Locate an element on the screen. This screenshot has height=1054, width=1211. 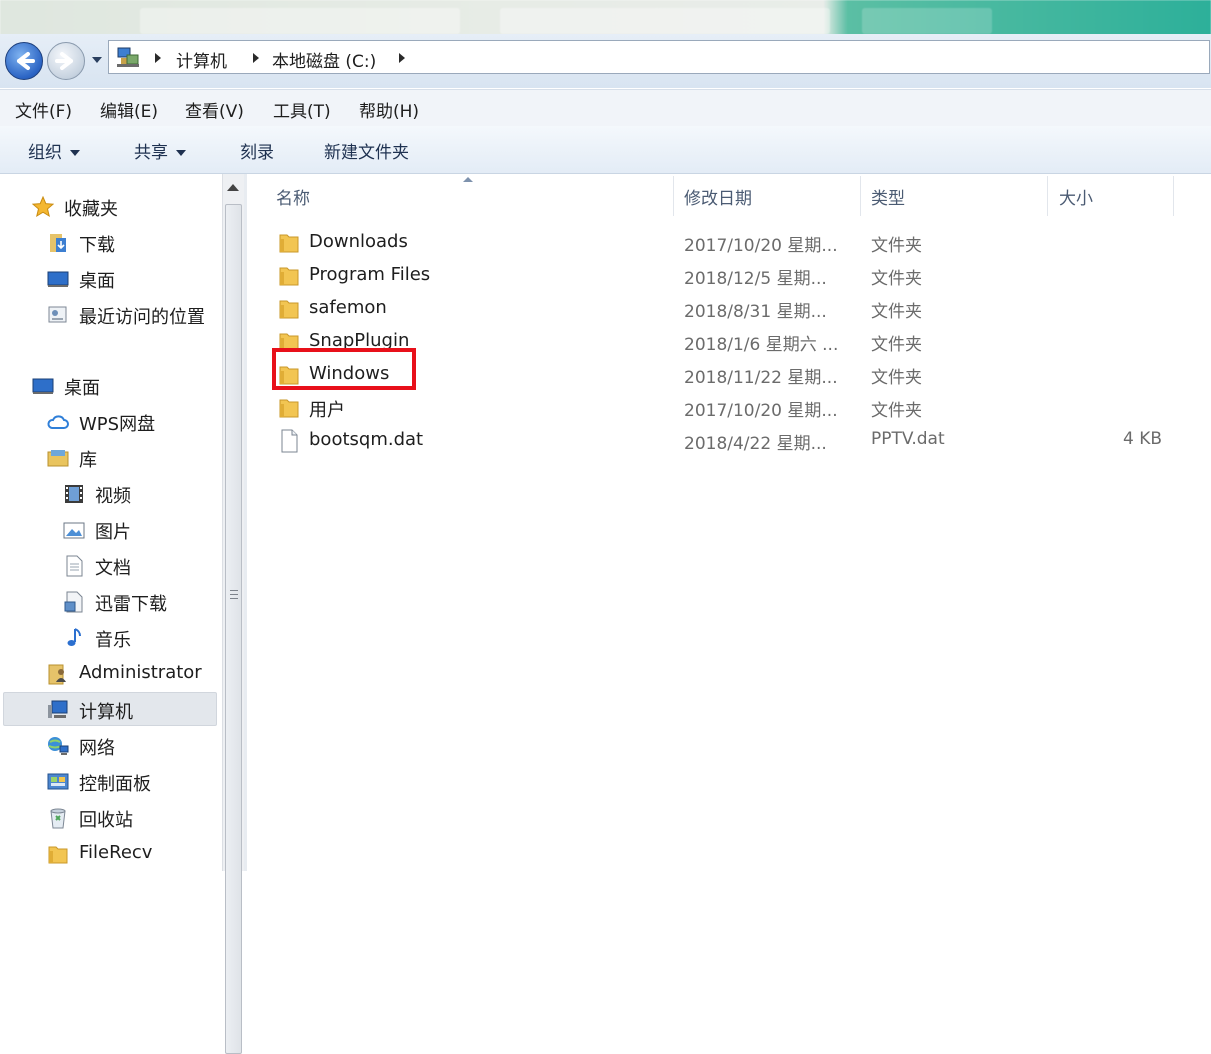
network-icon is located at coordinates (58, 746).